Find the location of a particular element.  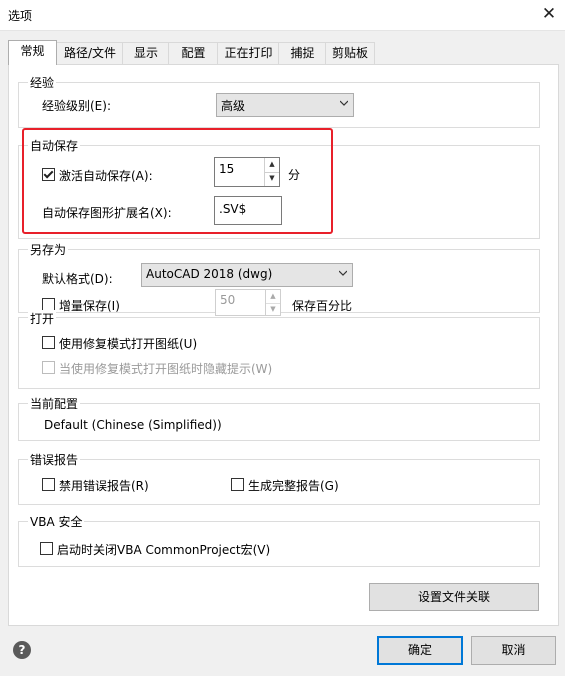

saveas-format-value: AutoCAD 2018 (dwg) is located at coordinates (209, 274).